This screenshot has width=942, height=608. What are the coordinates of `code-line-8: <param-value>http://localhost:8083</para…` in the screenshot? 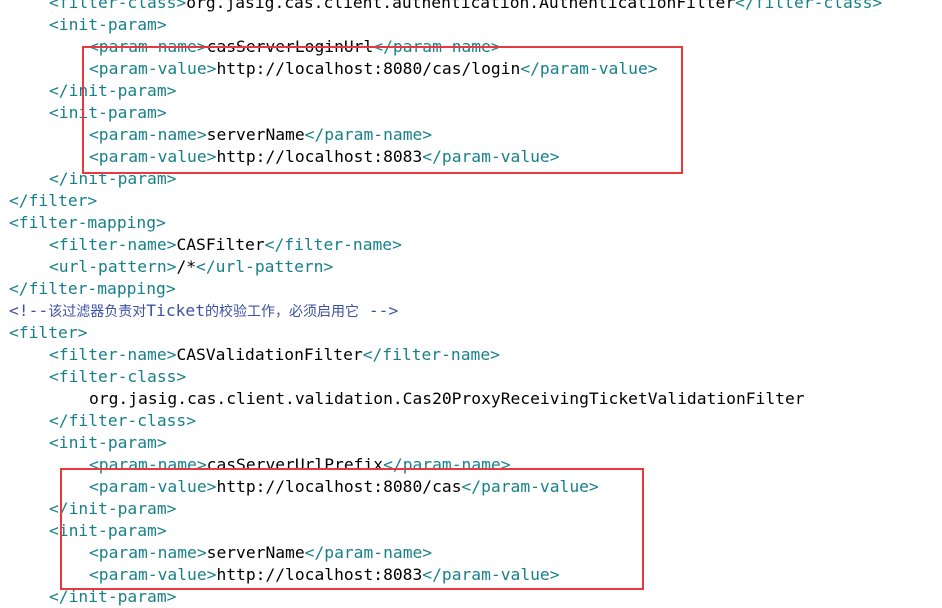 It's located at (324, 157).